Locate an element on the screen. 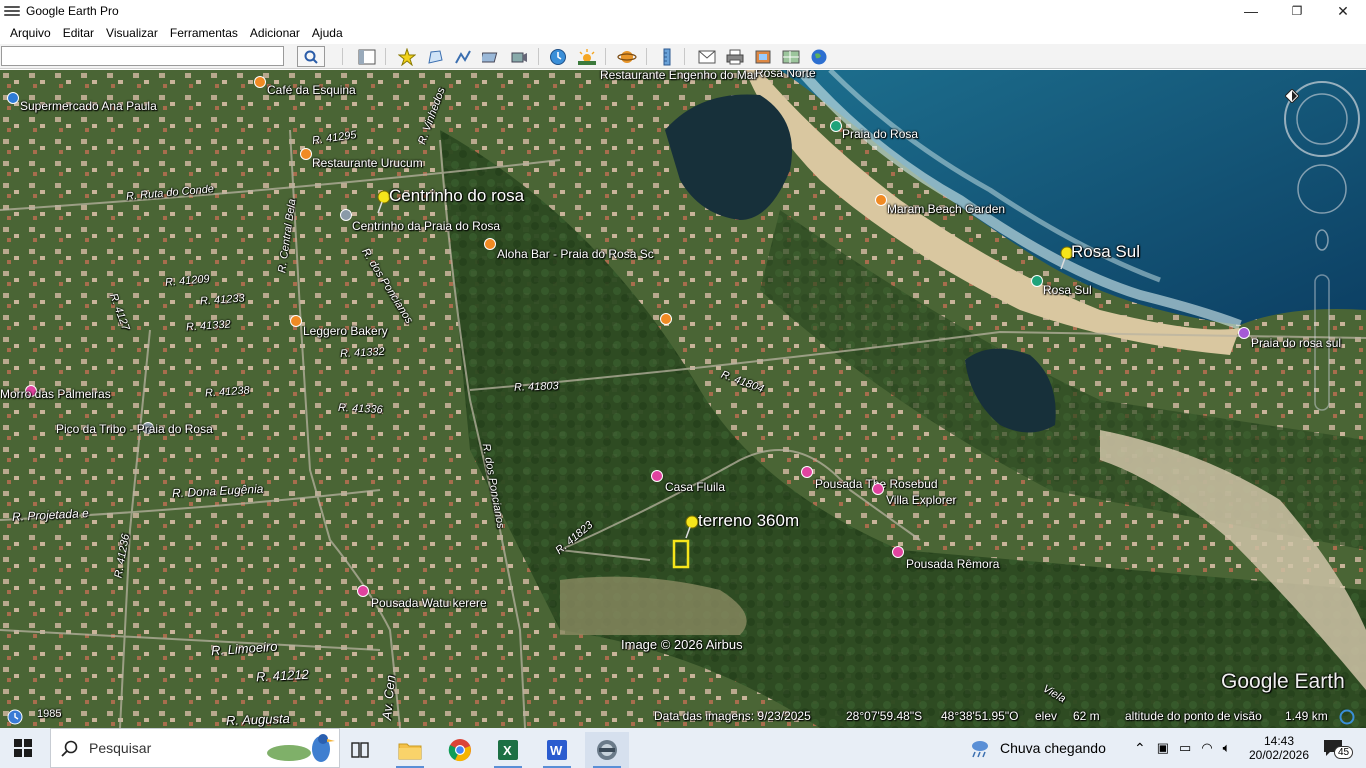  menu-arquivo: Arquivo is located at coordinates (30, 33).